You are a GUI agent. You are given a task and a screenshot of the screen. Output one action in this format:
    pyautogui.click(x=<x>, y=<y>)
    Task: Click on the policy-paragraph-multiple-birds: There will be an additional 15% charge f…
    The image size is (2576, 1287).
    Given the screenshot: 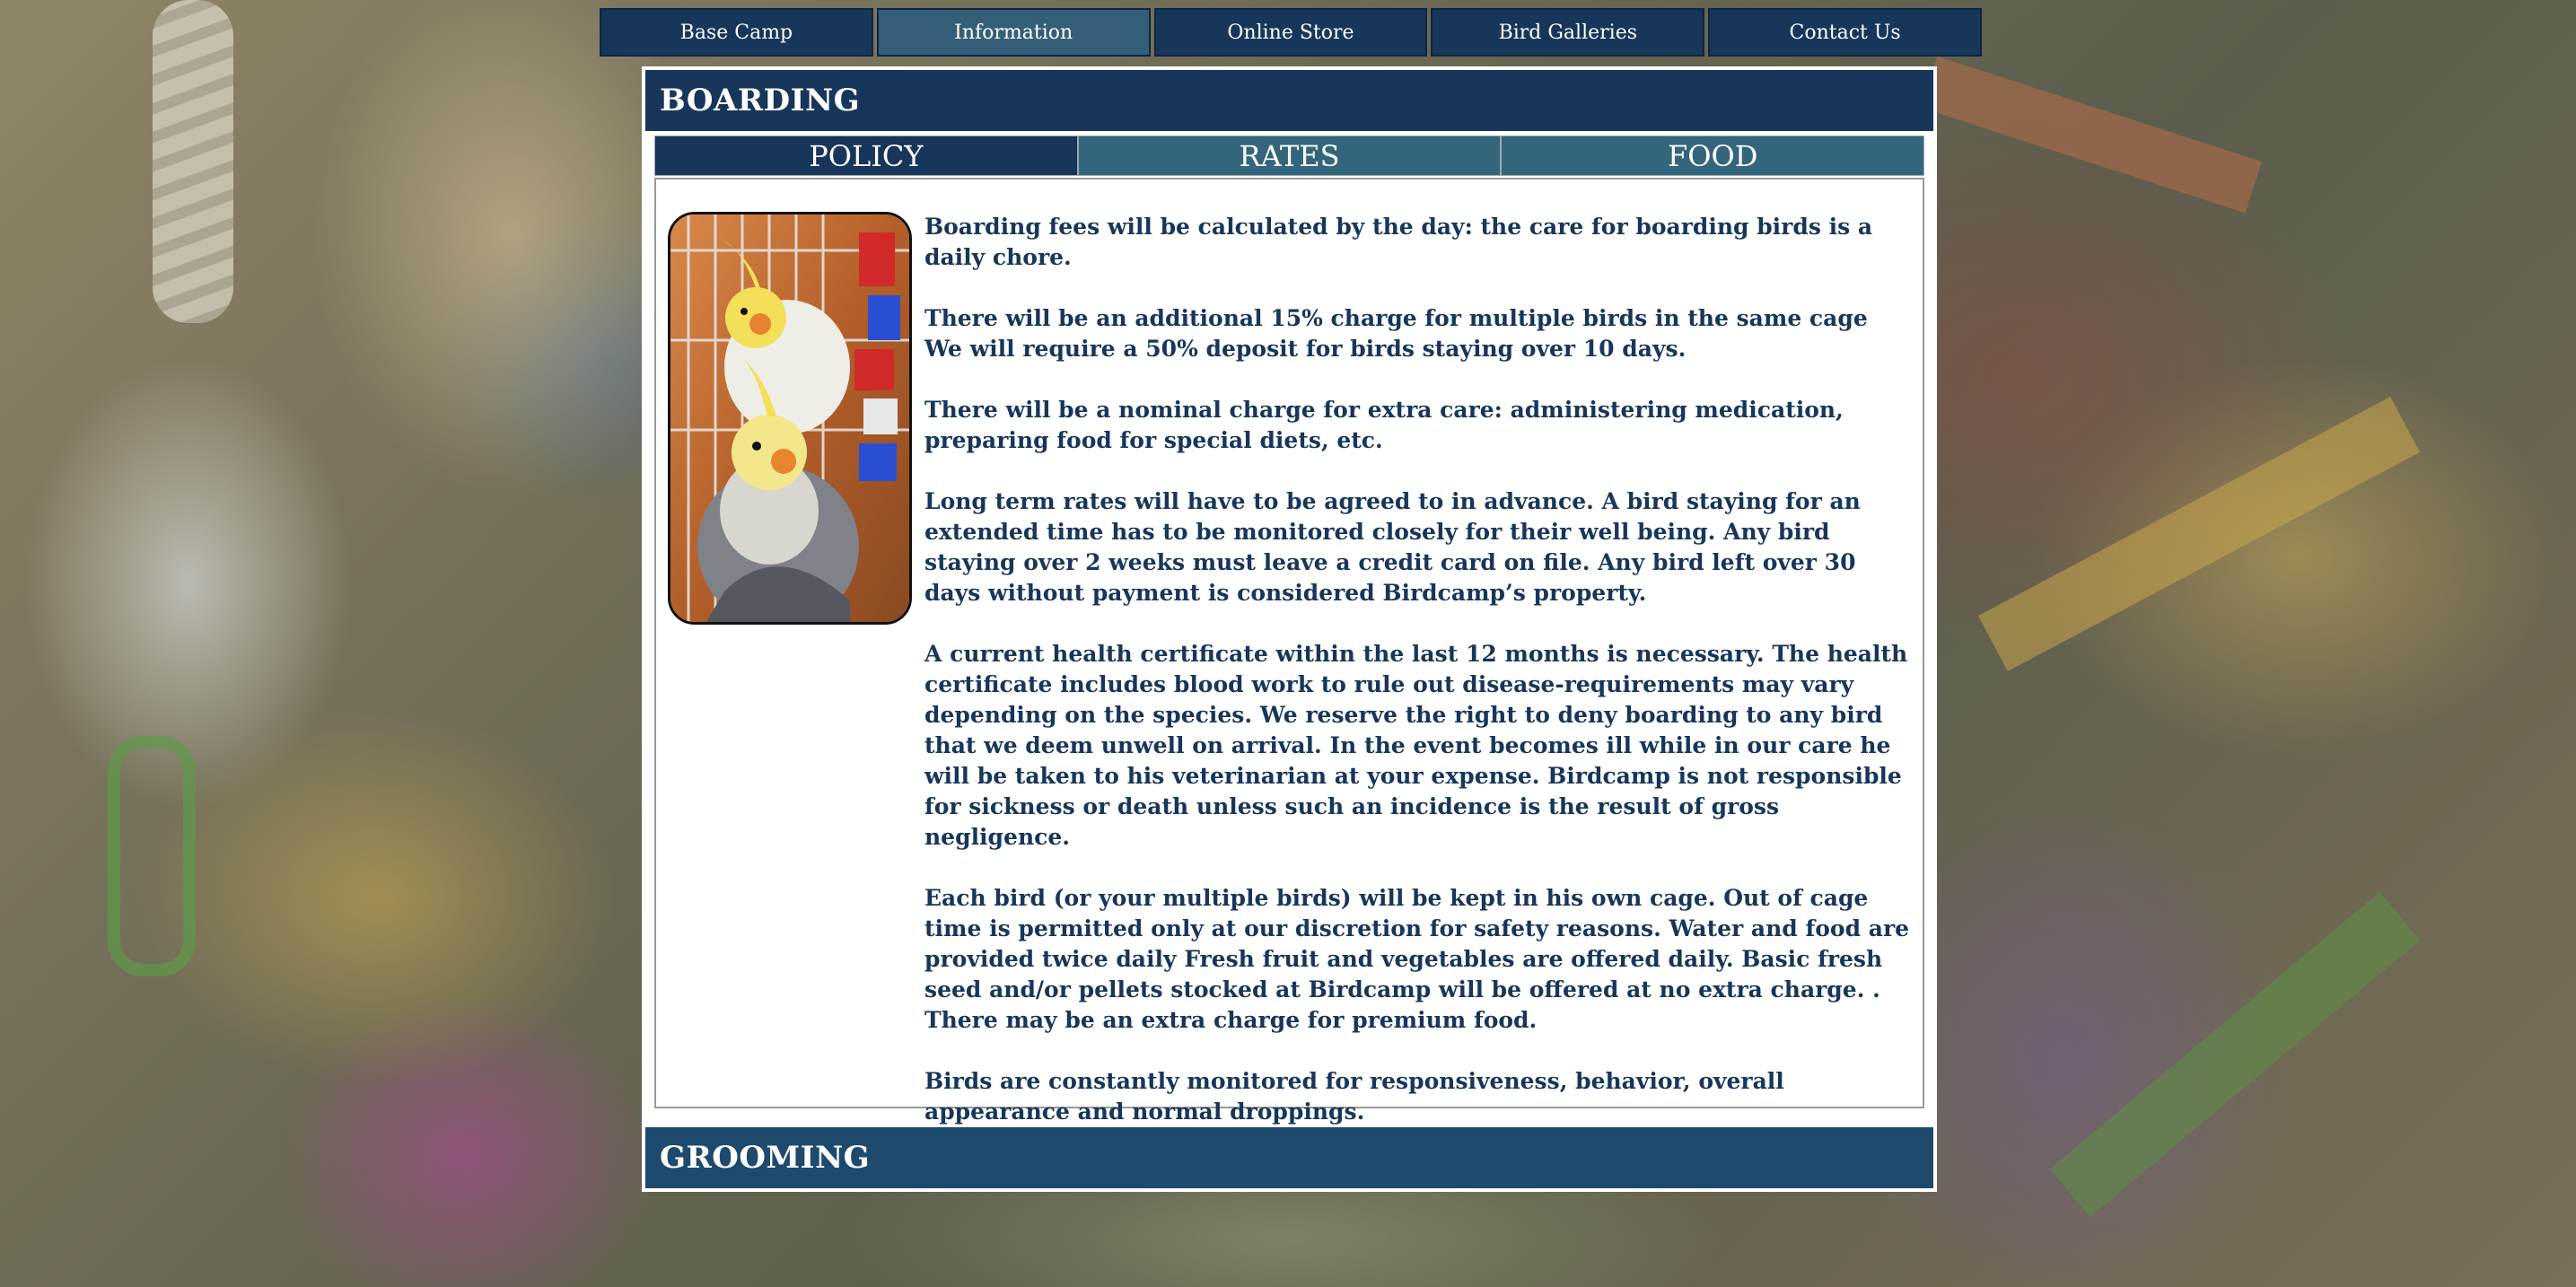 What is the action you would take?
    pyautogui.click(x=1396, y=318)
    